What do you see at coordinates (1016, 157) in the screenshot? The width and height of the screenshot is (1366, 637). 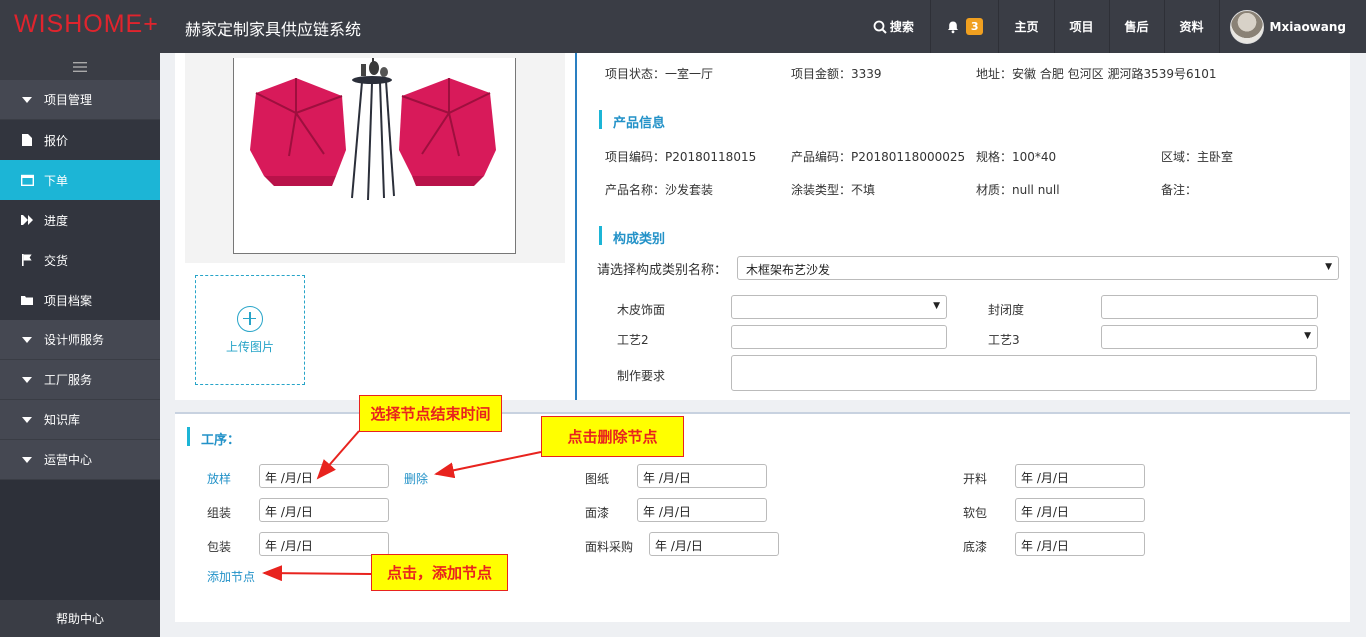 I see `product-spec: 规格：100*40` at bounding box center [1016, 157].